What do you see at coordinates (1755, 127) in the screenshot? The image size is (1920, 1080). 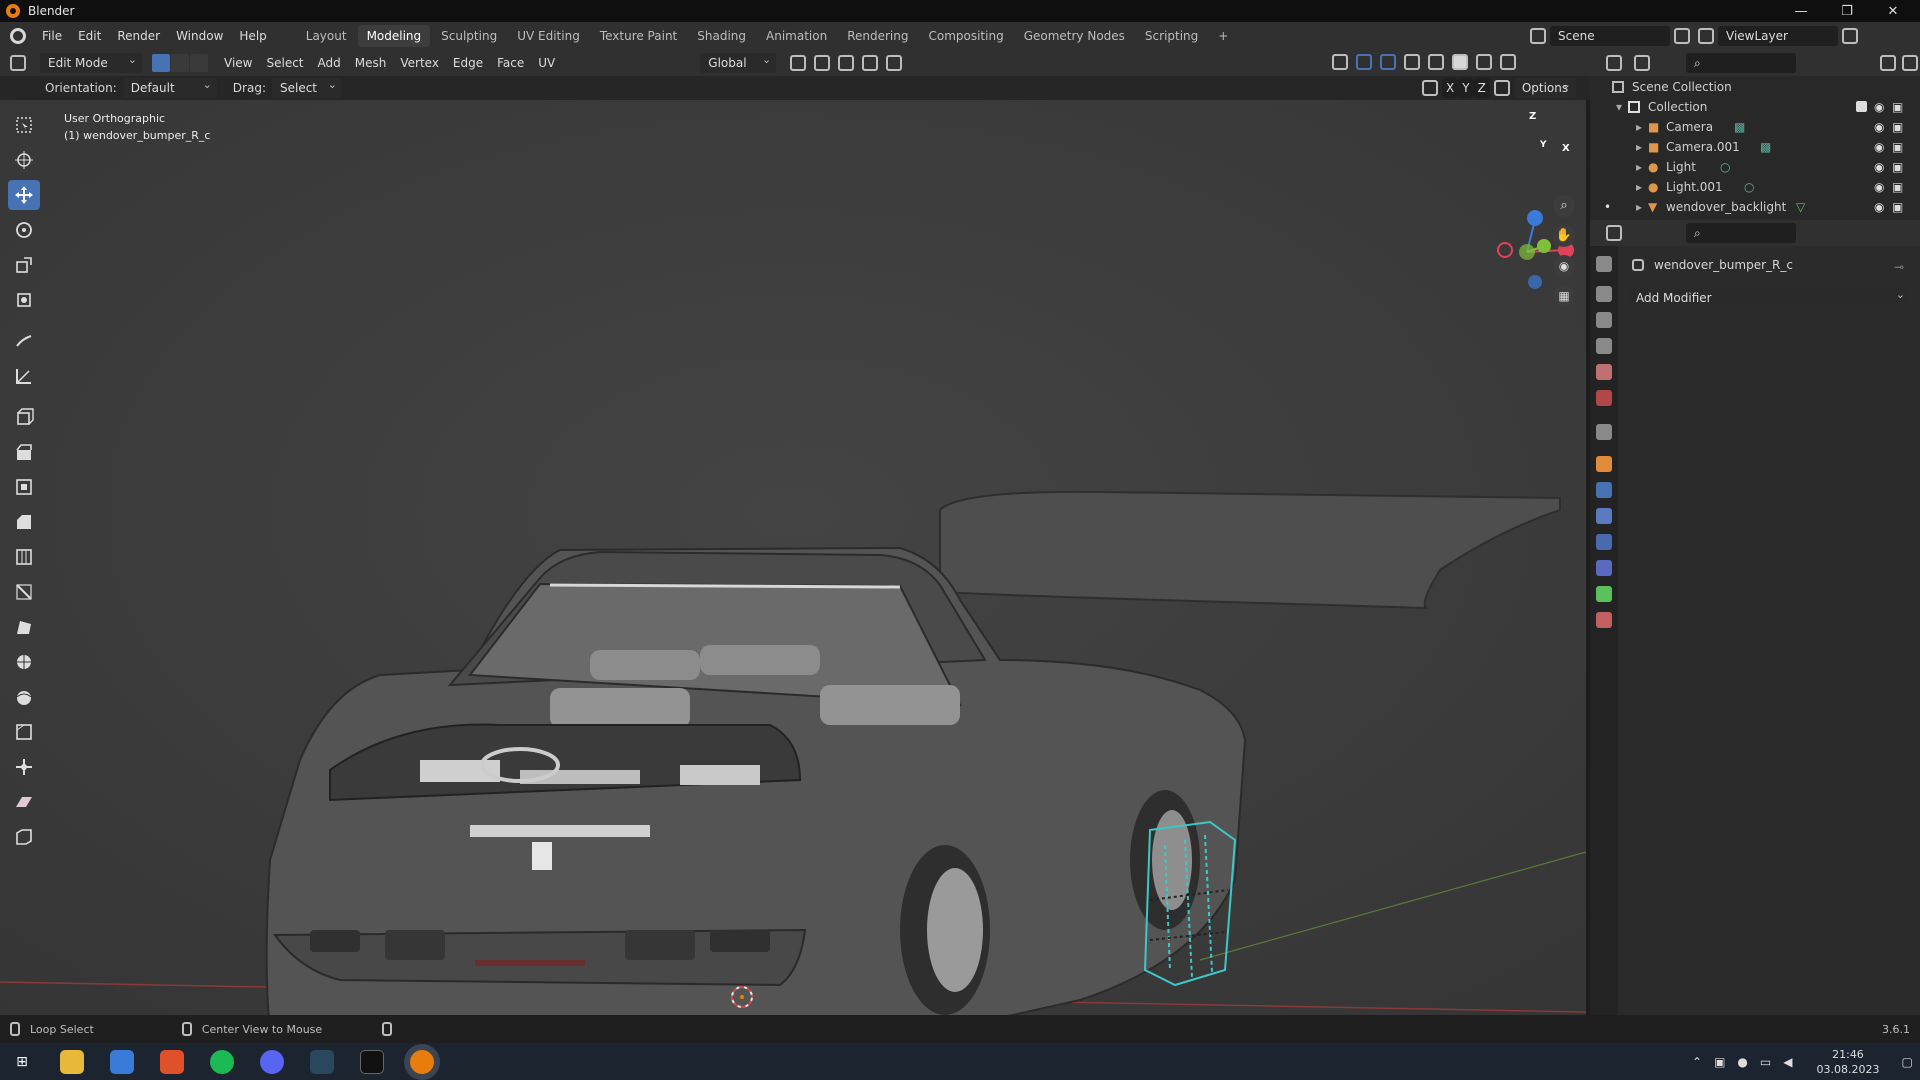 I see `outliner-item-camera: ▸ ■ Camera ▩ ◉ ▣` at bounding box center [1755, 127].